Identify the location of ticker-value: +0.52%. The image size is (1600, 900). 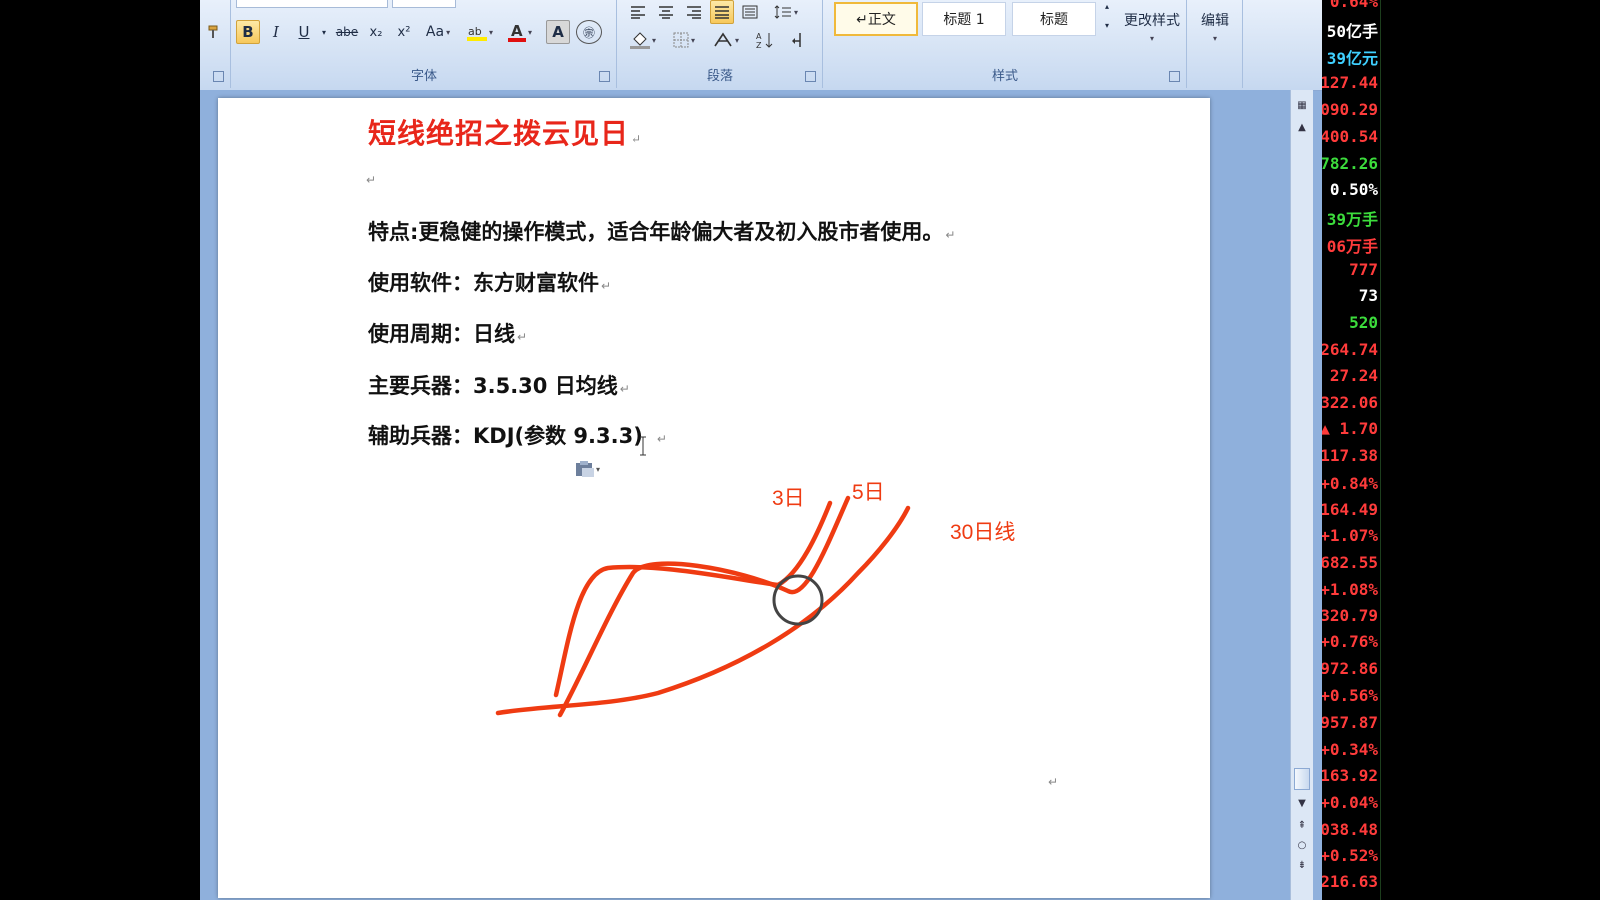
(1350, 855).